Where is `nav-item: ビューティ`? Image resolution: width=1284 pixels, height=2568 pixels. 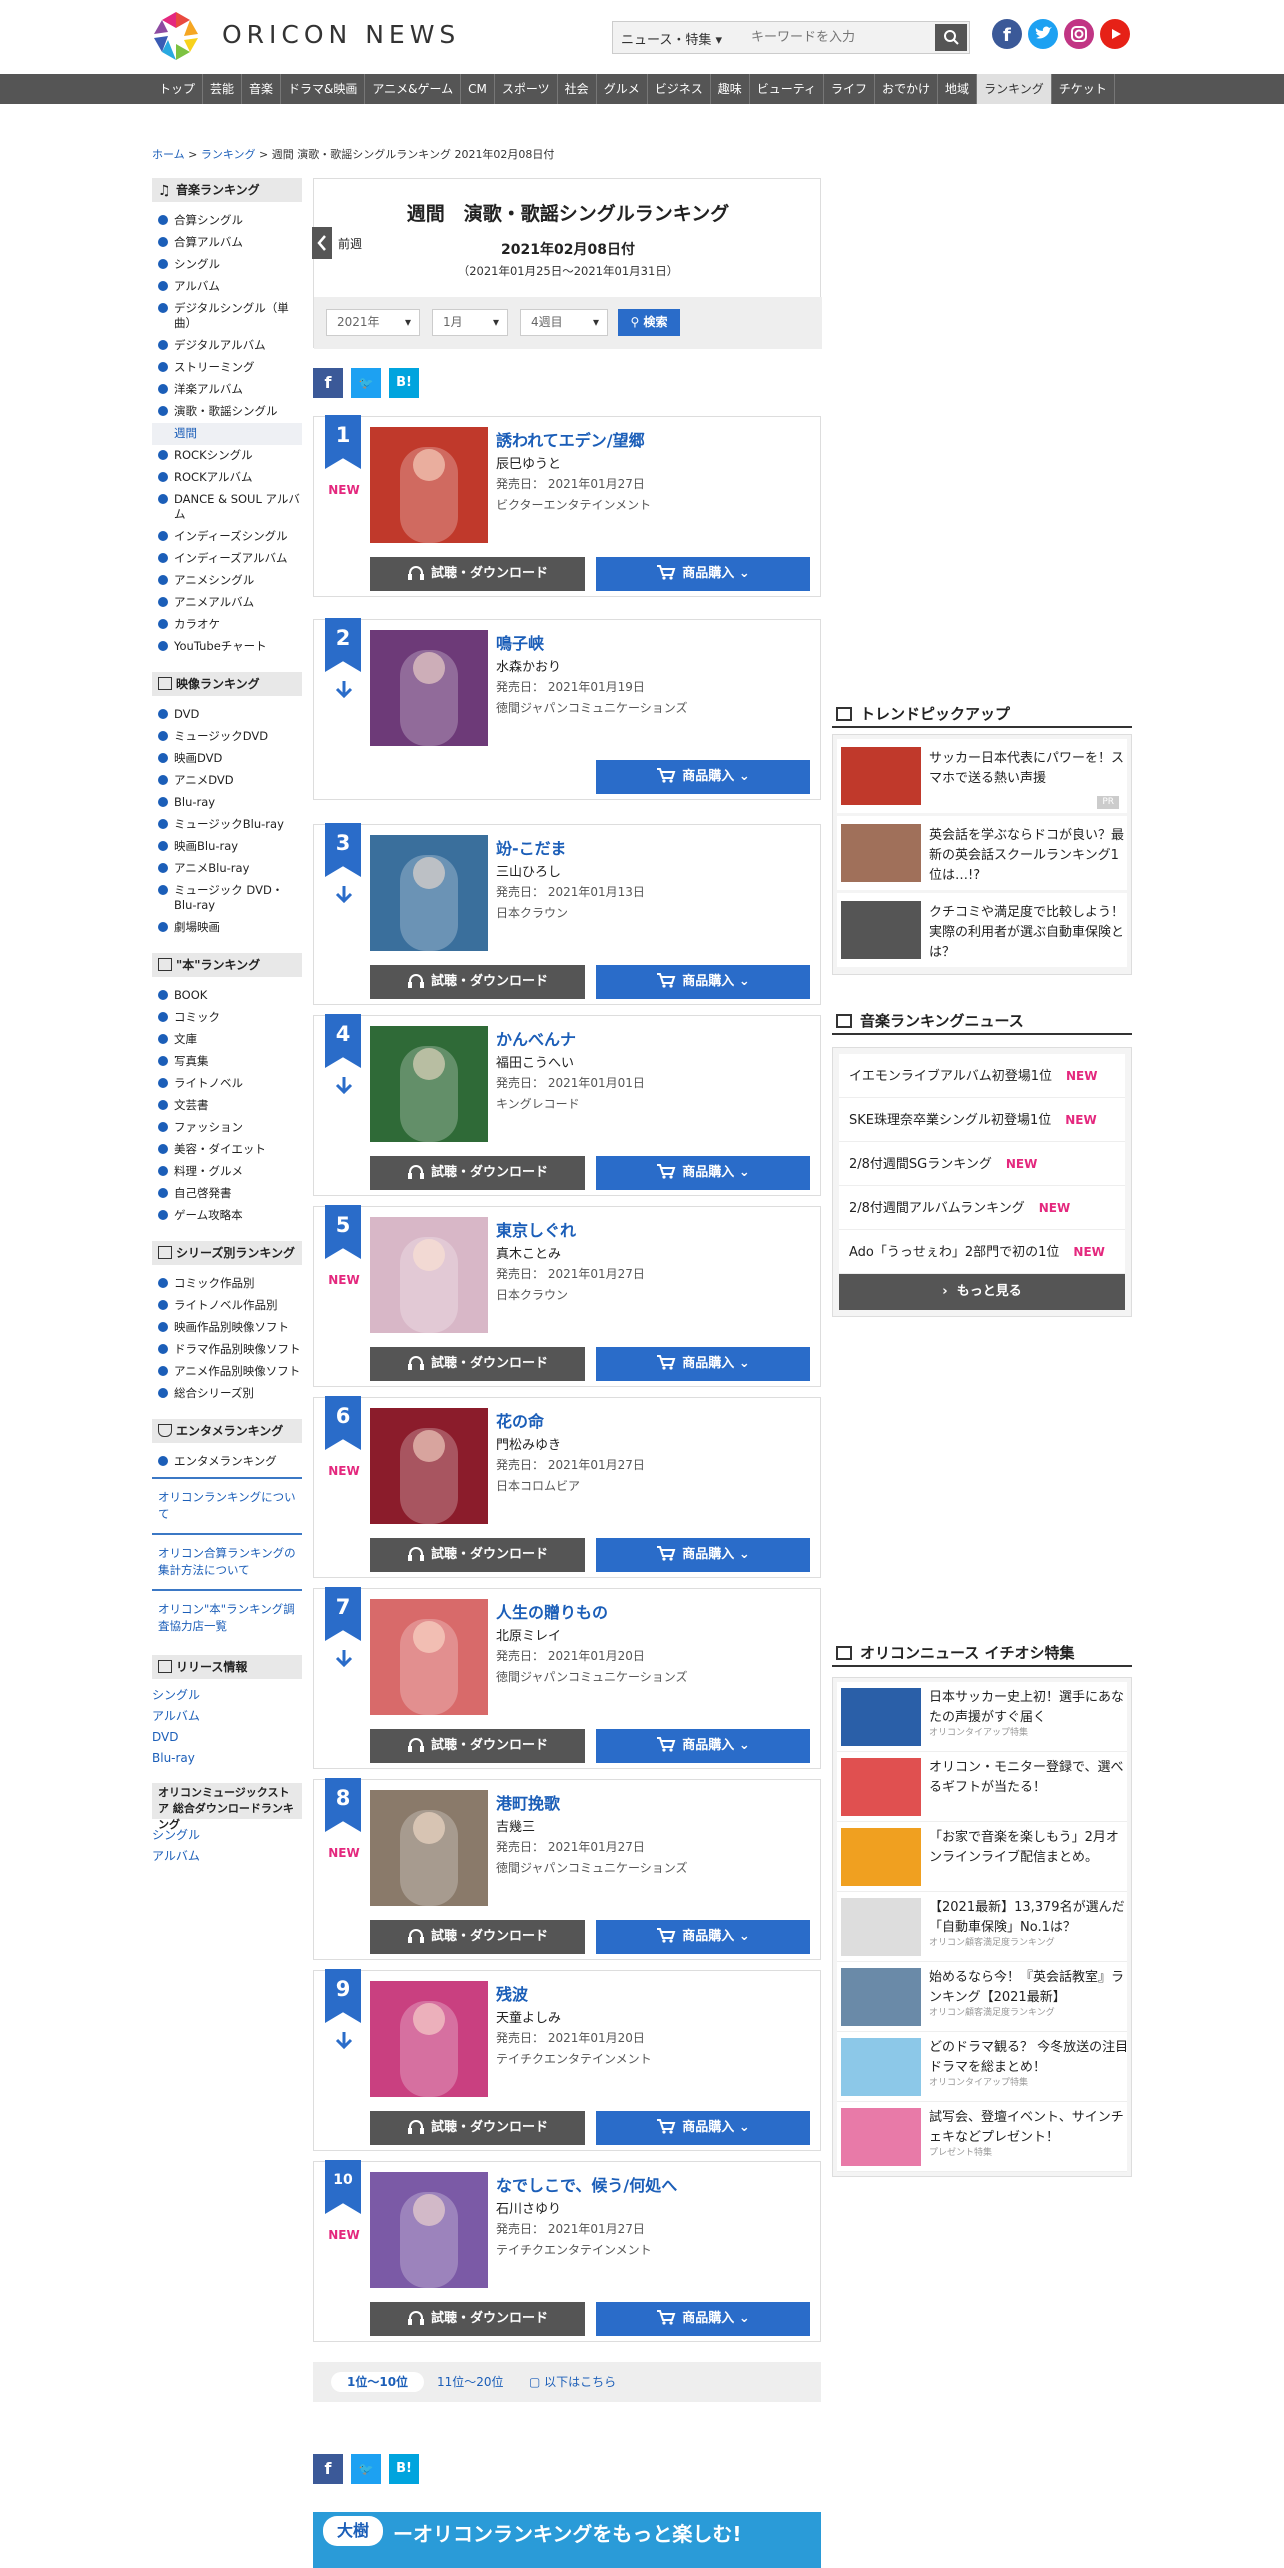 nav-item: ビューティ is located at coordinates (787, 89).